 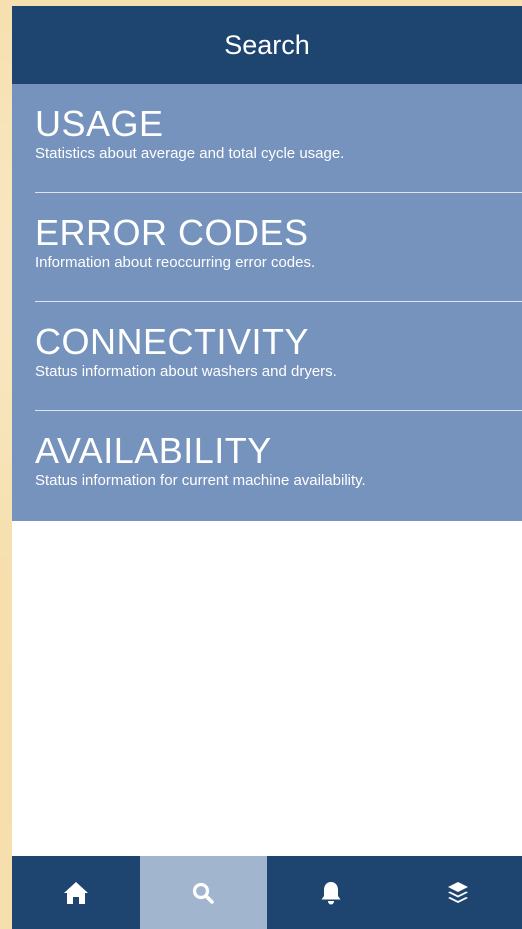 What do you see at coordinates (172, 341) in the screenshot?
I see `menu-item-title: CONNECTIVITY` at bounding box center [172, 341].